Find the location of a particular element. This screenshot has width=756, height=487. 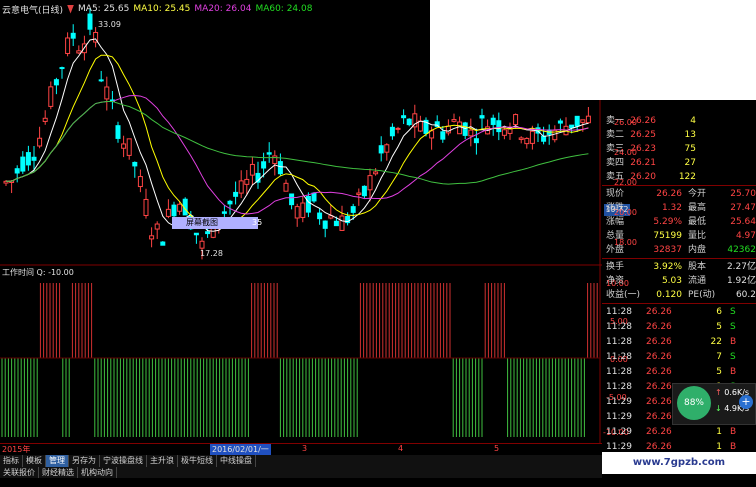

quote-row: 涨跌 1.32 最高 27.47 is located at coordinates (681, 208).